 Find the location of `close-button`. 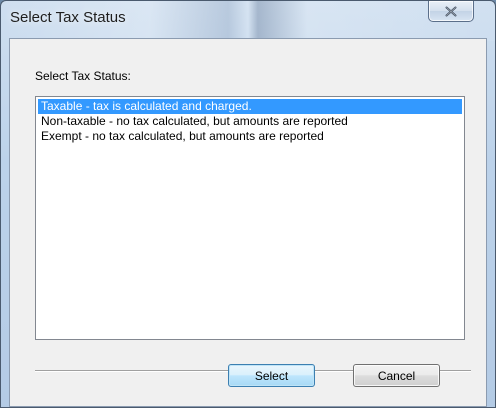

close-button is located at coordinates (451, 11).